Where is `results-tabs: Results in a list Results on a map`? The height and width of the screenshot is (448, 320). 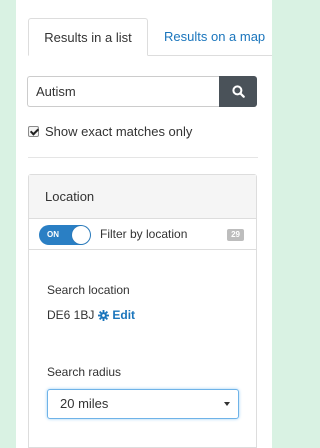
results-tabs: Results in a list Results on a map is located at coordinates (150, 37).